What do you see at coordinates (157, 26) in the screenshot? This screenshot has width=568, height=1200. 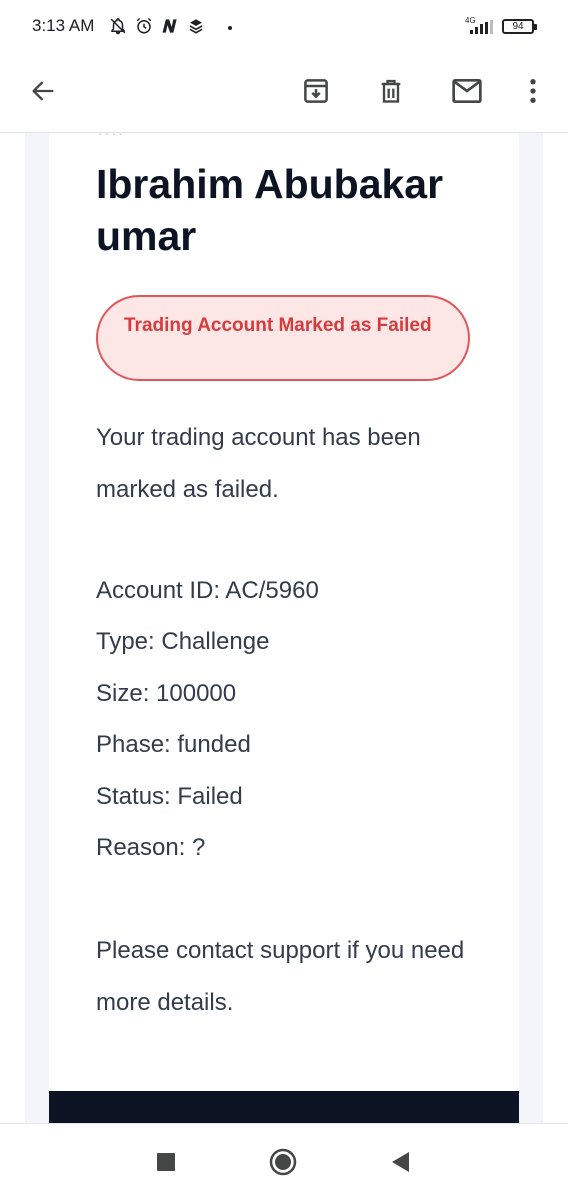 I see `notification-icons` at bounding box center [157, 26].